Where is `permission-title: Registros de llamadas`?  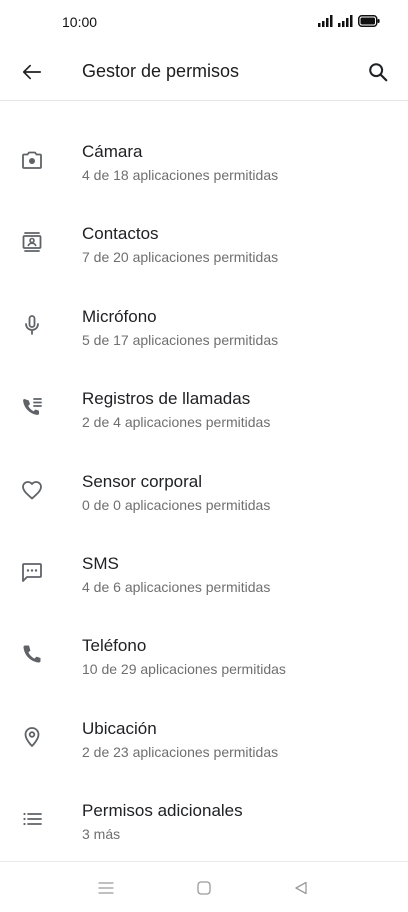 permission-title: Registros de llamadas is located at coordinates (166, 399).